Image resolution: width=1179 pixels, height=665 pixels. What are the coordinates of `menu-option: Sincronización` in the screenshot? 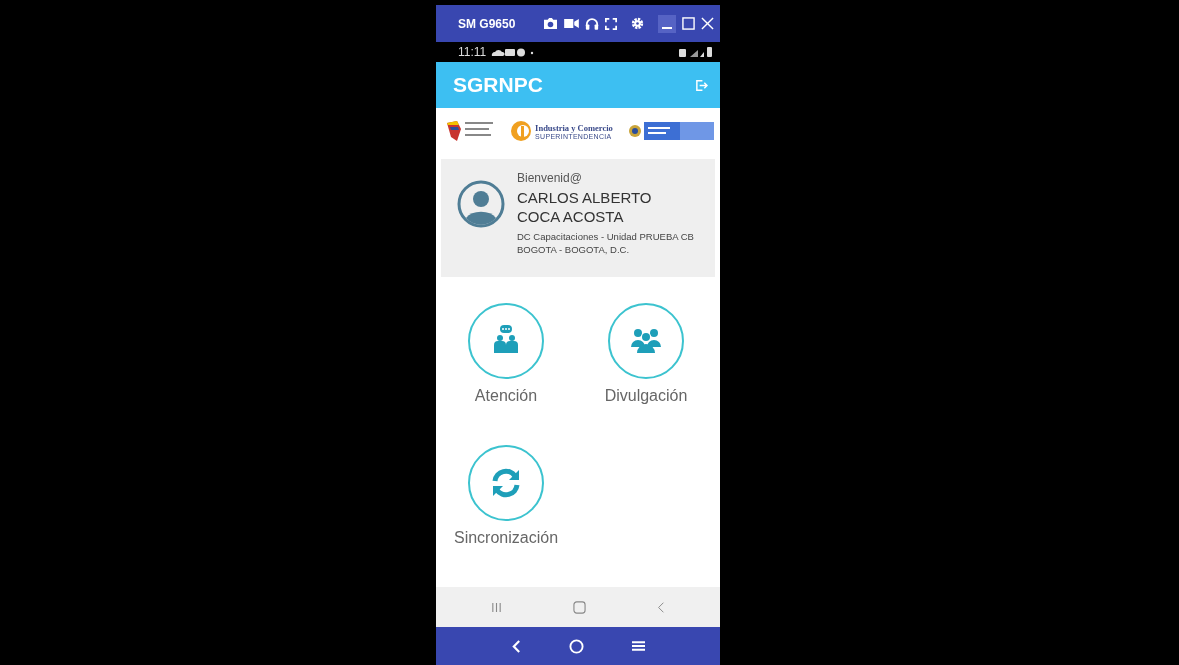 It's located at (506, 516).